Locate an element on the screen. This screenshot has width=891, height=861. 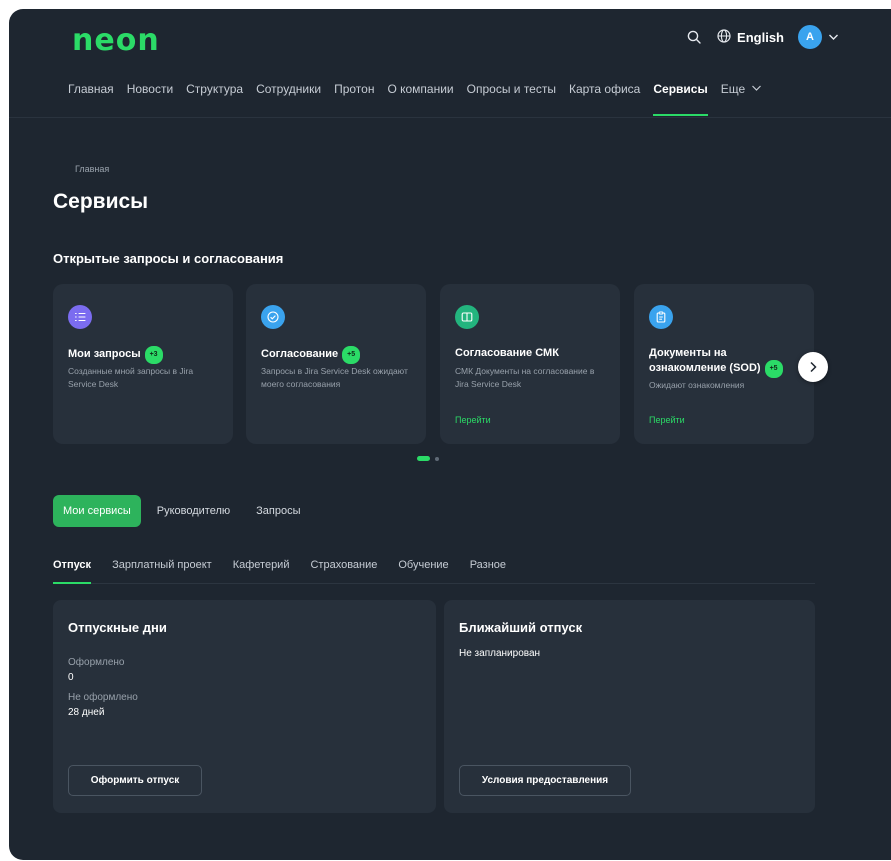
nav-item-structure: Структура is located at coordinates (214, 99).